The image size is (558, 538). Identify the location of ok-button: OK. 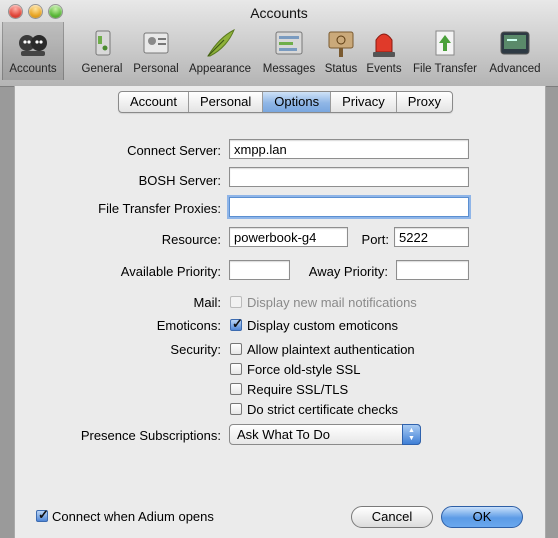
(482, 517).